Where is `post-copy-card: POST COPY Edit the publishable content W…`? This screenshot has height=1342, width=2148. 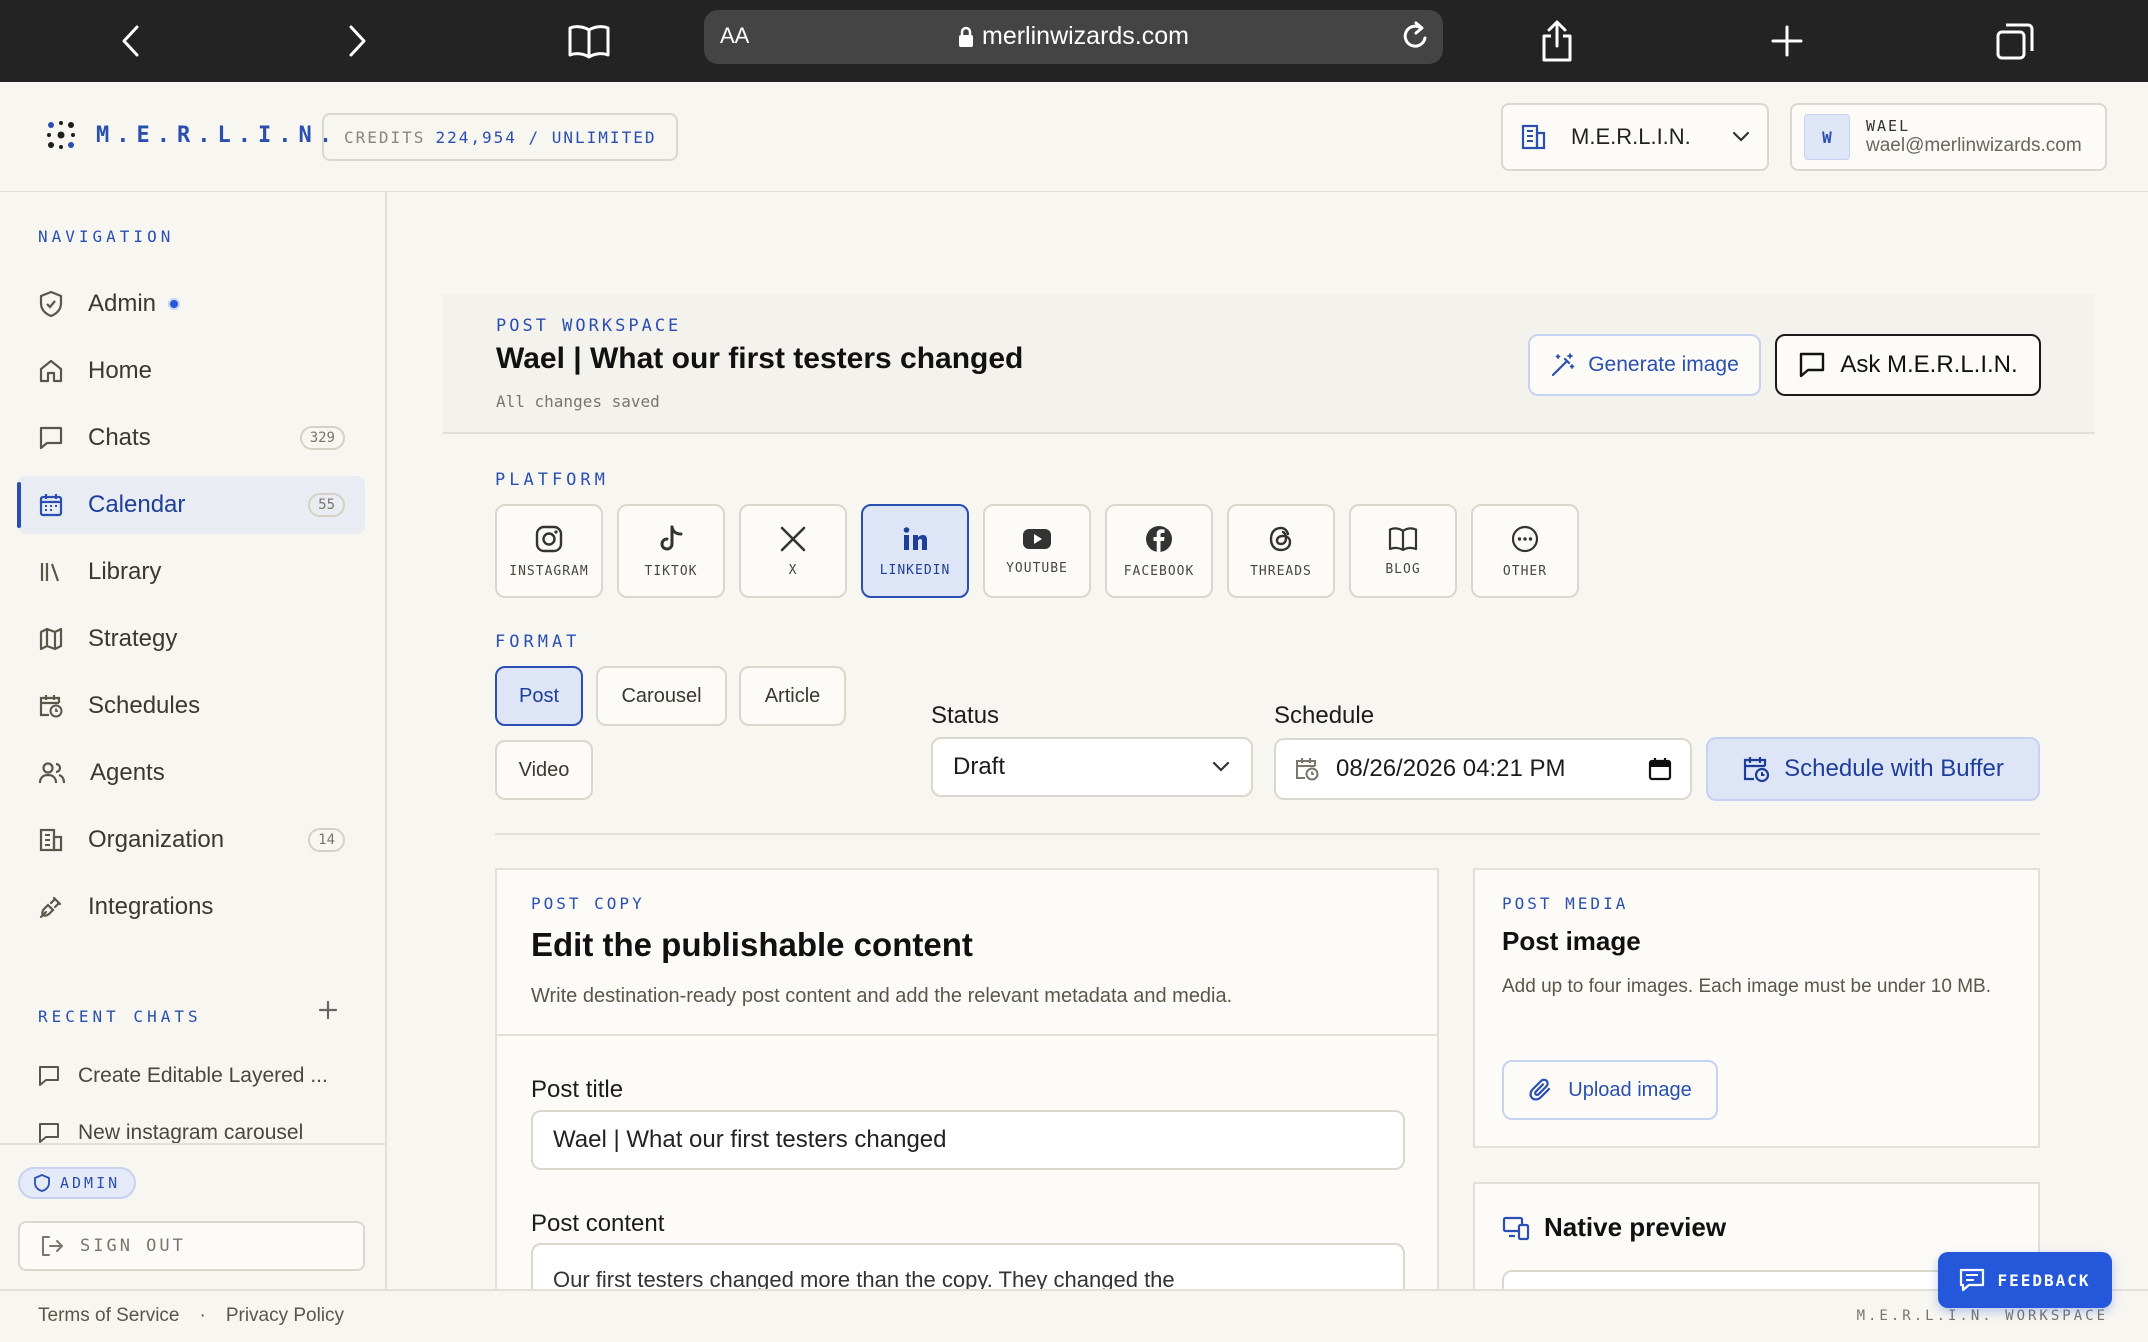
post-copy-card: POST COPY Edit the publishable content W… is located at coordinates (967, 1078).